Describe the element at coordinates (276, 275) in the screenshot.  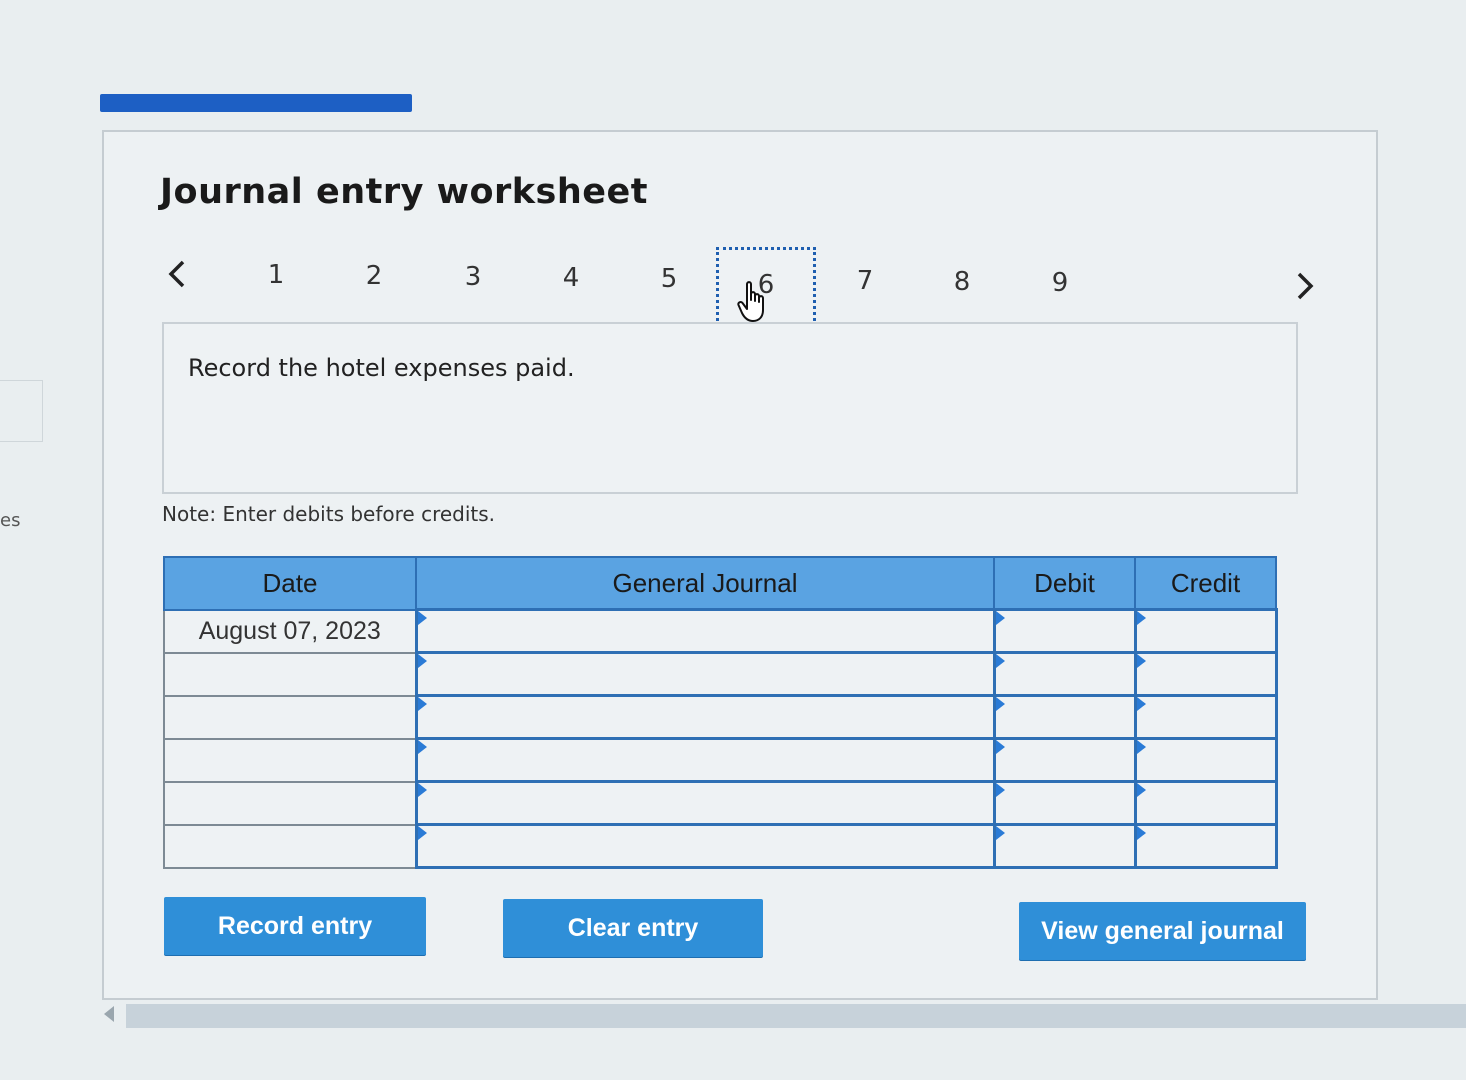
I see `page-1: 1` at that location.